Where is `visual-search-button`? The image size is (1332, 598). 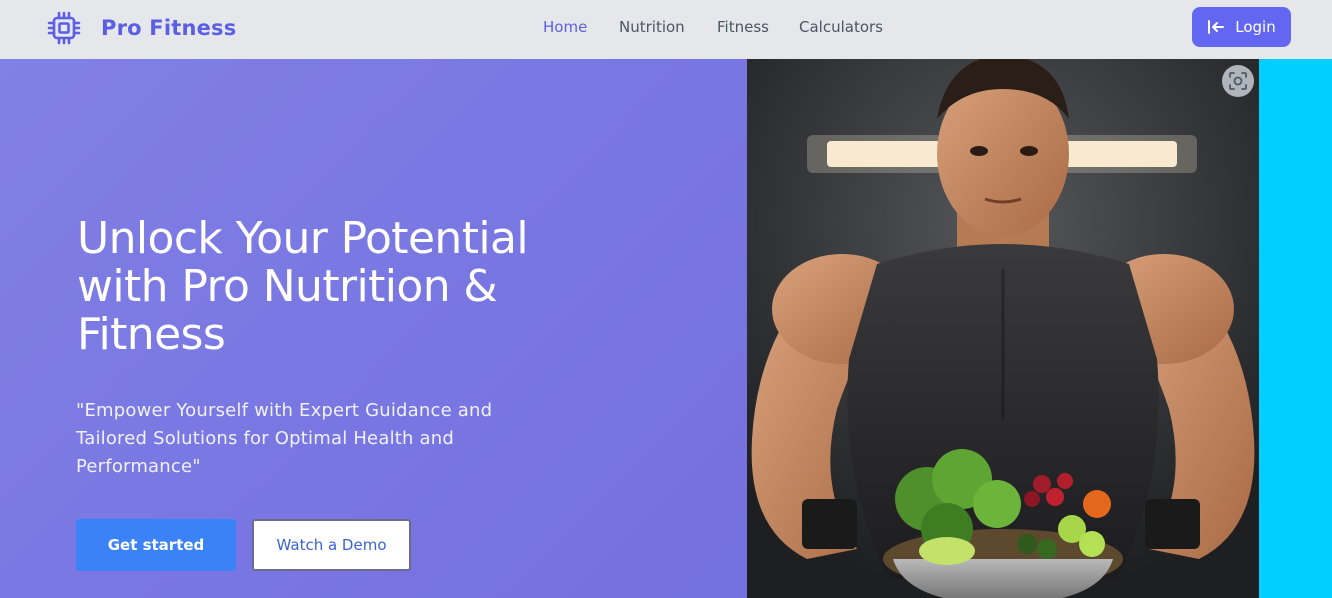
visual-search-button is located at coordinates (1238, 81).